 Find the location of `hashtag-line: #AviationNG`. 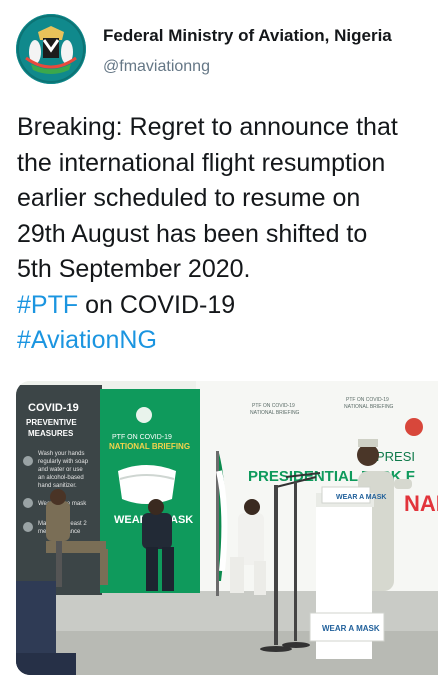

hashtag-line: #AviationNG is located at coordinates (227, 341).